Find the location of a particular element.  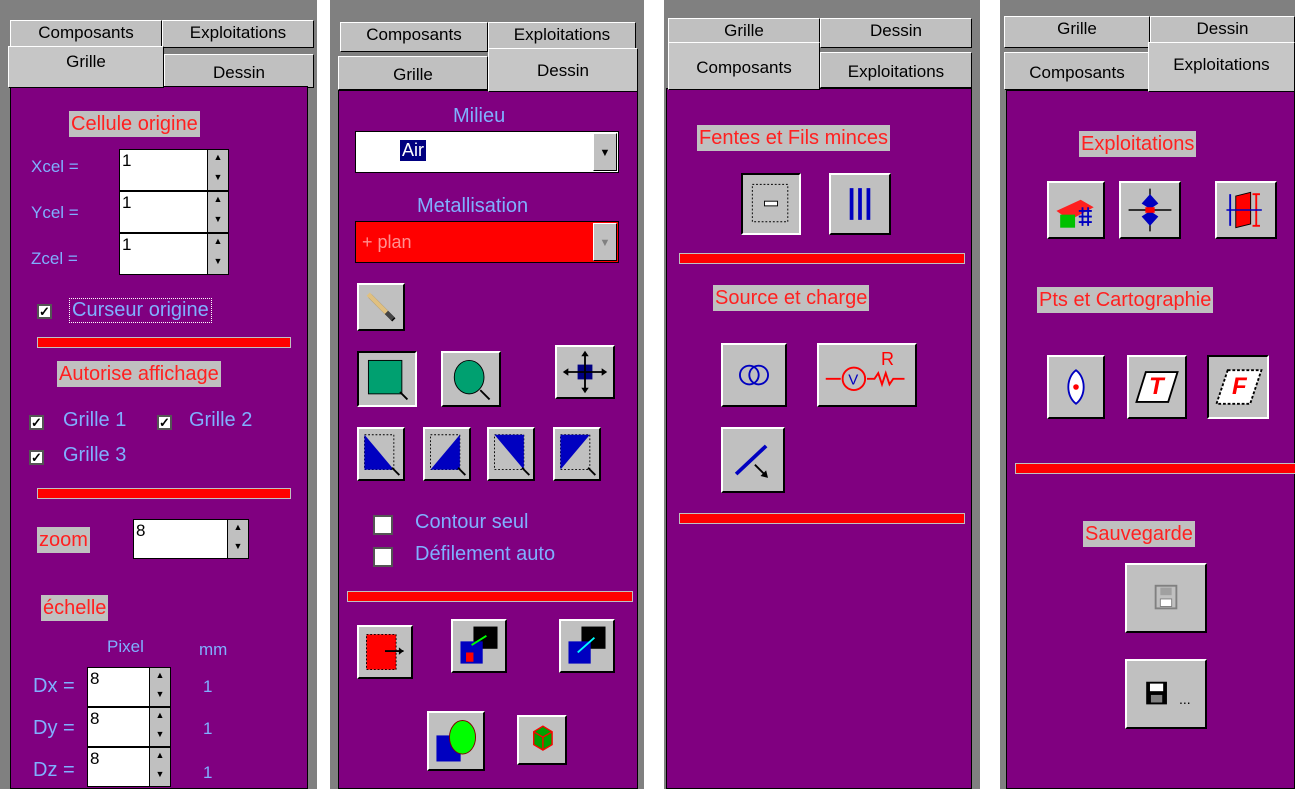

time-plot-button: T is located at coordinates (1157, 387).